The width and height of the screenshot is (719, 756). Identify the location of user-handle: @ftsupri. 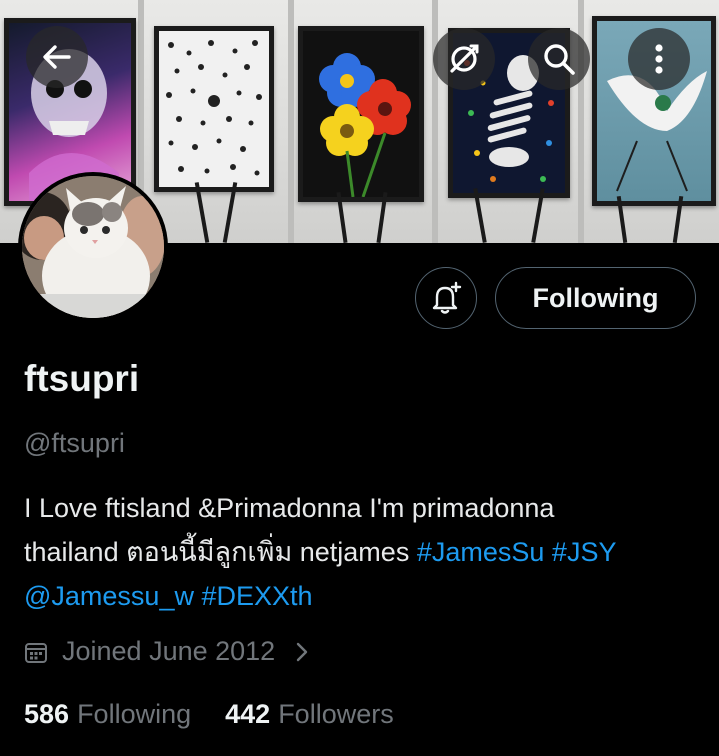
(74, 443).